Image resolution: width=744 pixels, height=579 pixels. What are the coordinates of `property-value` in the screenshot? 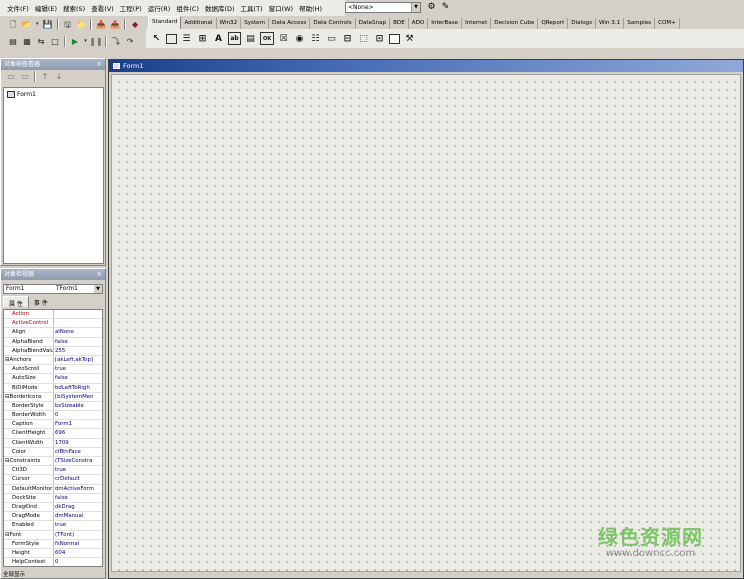 It's located at (78, 314).